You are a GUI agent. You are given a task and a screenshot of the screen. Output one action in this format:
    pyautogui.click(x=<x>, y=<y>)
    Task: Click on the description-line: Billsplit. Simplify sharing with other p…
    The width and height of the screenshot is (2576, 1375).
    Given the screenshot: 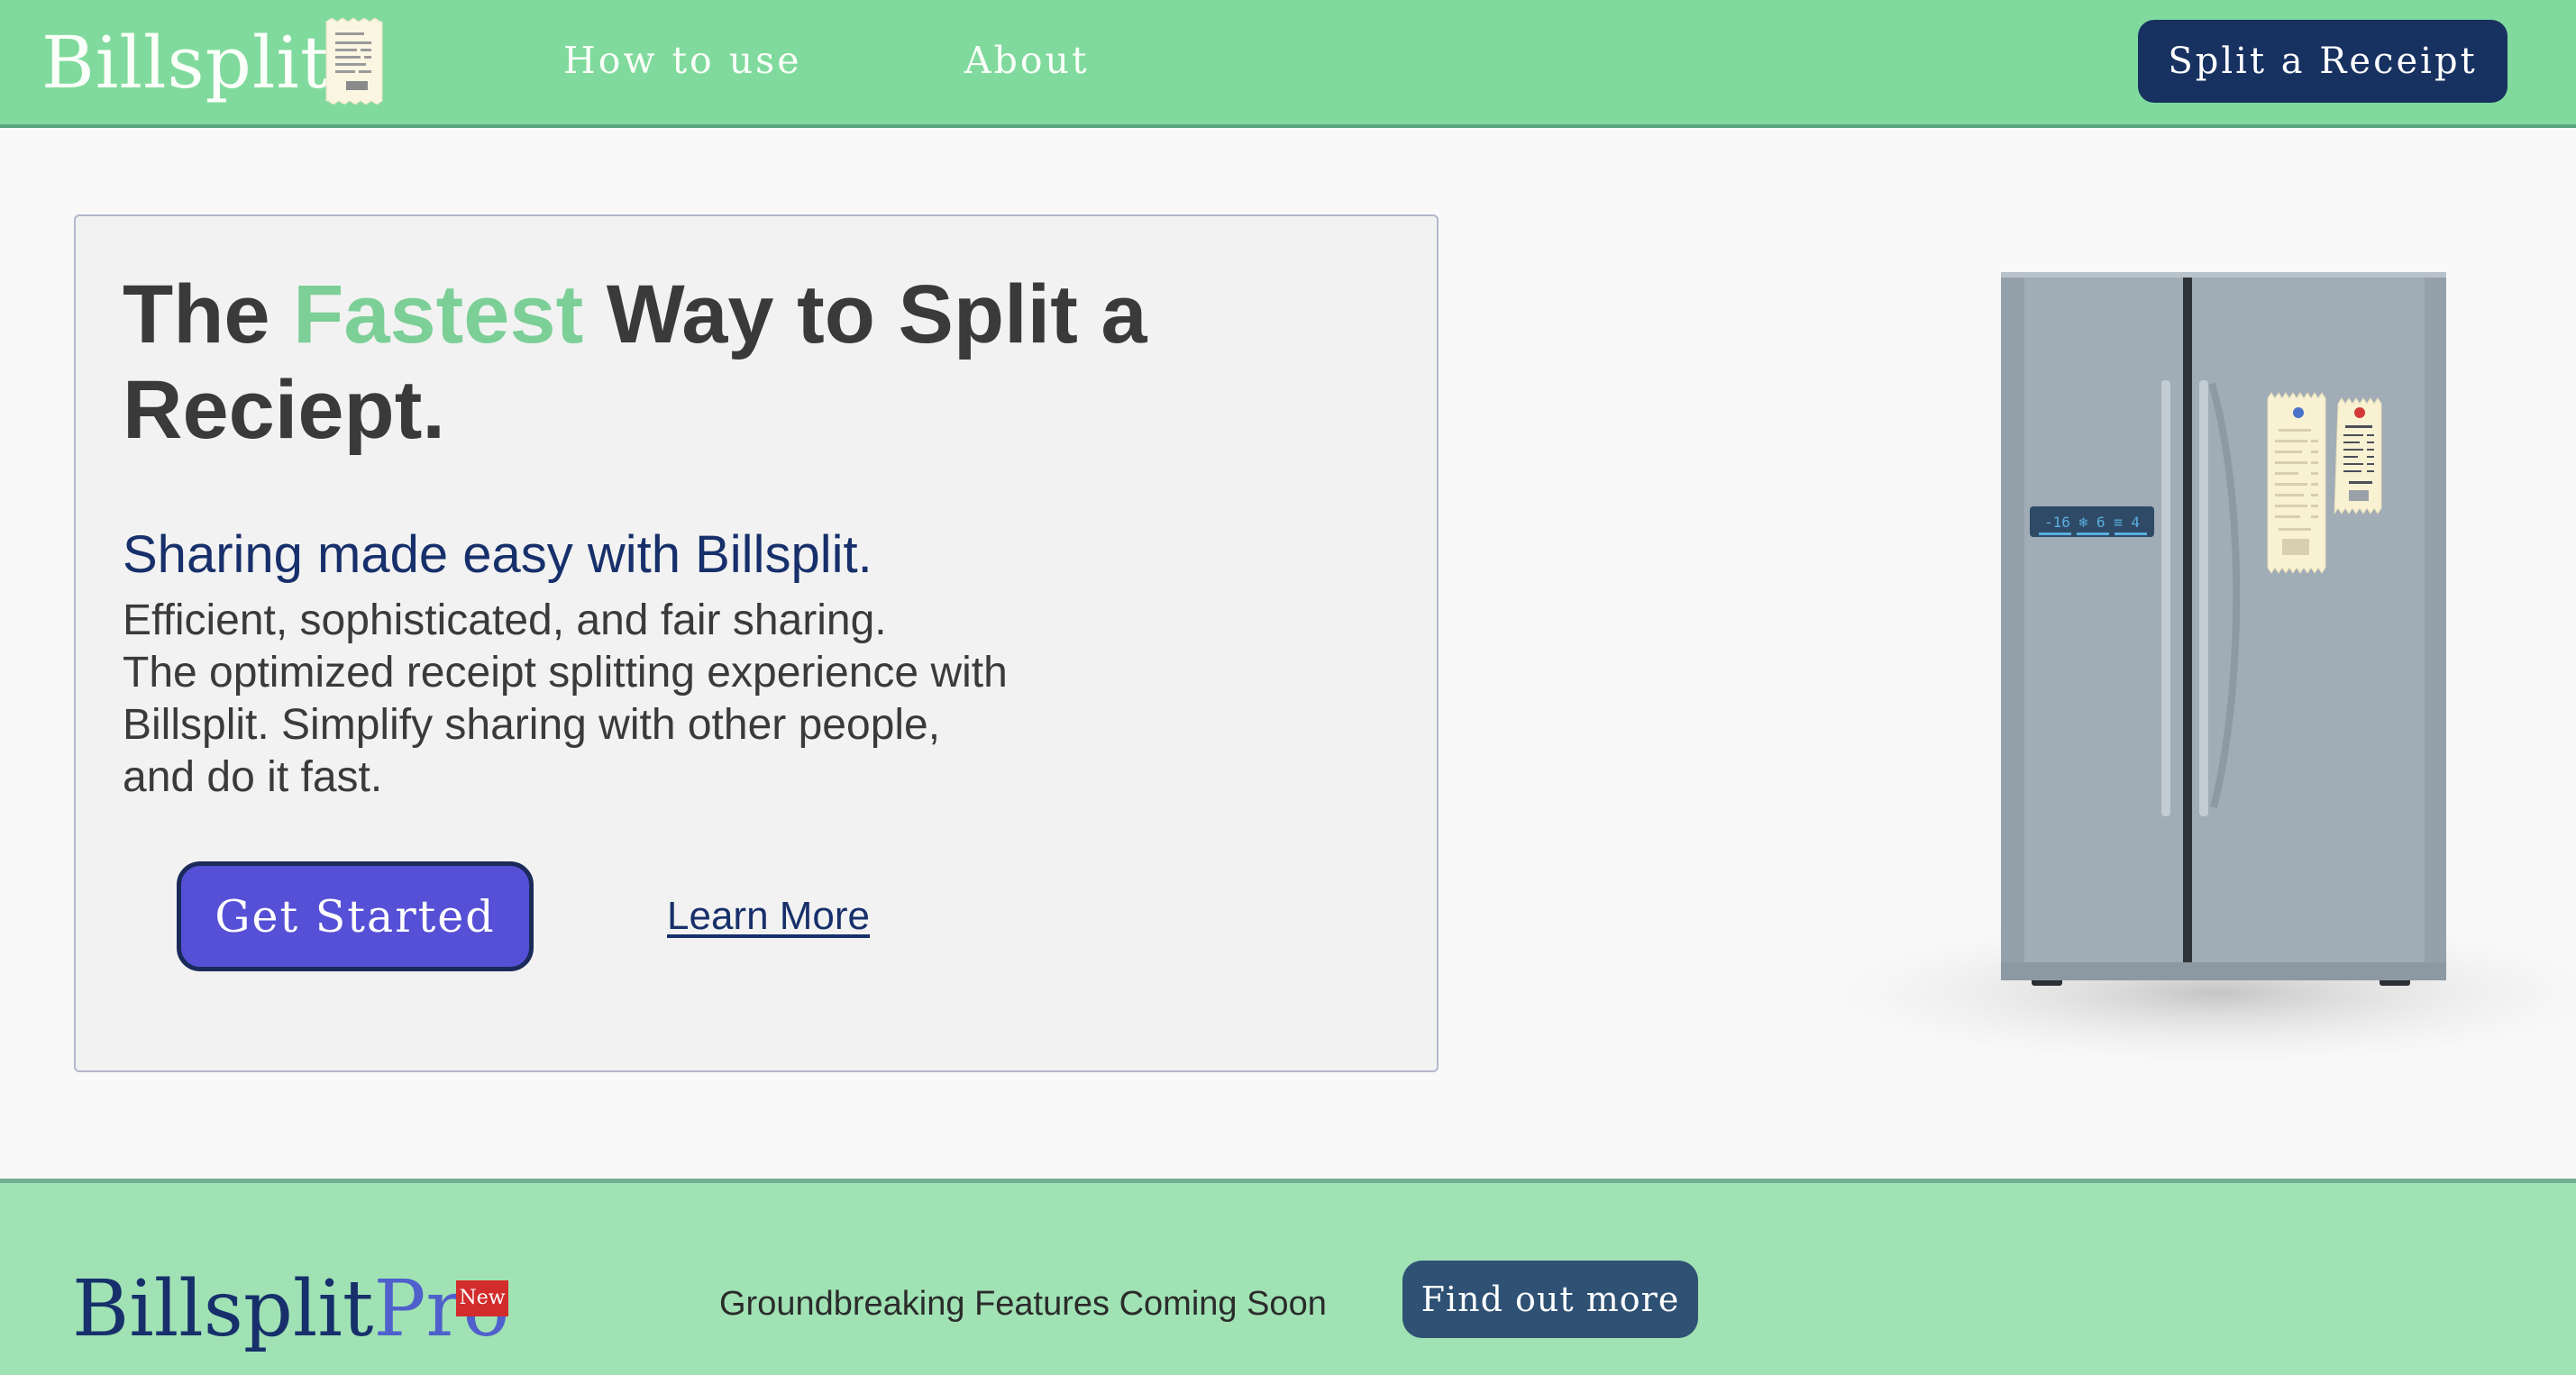 What is the action you would take?
    pyautogui.click(x=532, y=725)
    